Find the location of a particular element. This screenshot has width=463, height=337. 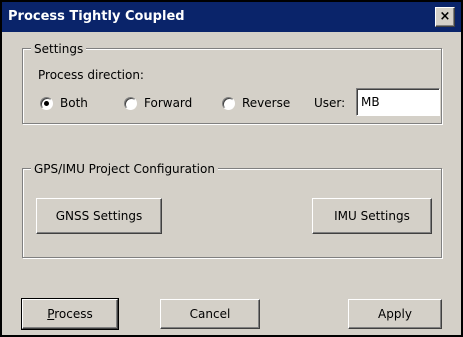

cancel-button: Cancel is located at coordinates (210, 314).